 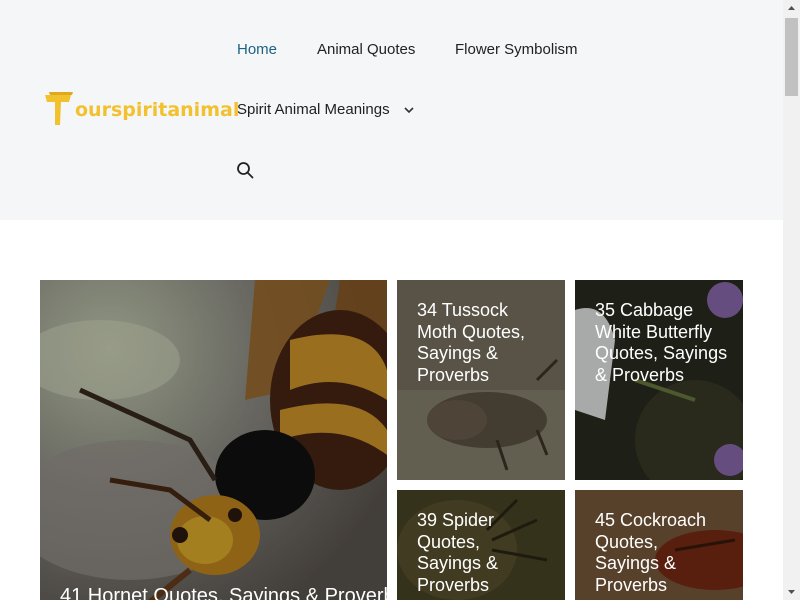 What do you see at coordinates (516, 49) in the screenshot?
I see `nav-flower-symbolism: Flower Symbolism` at bounding box center [516, 49].